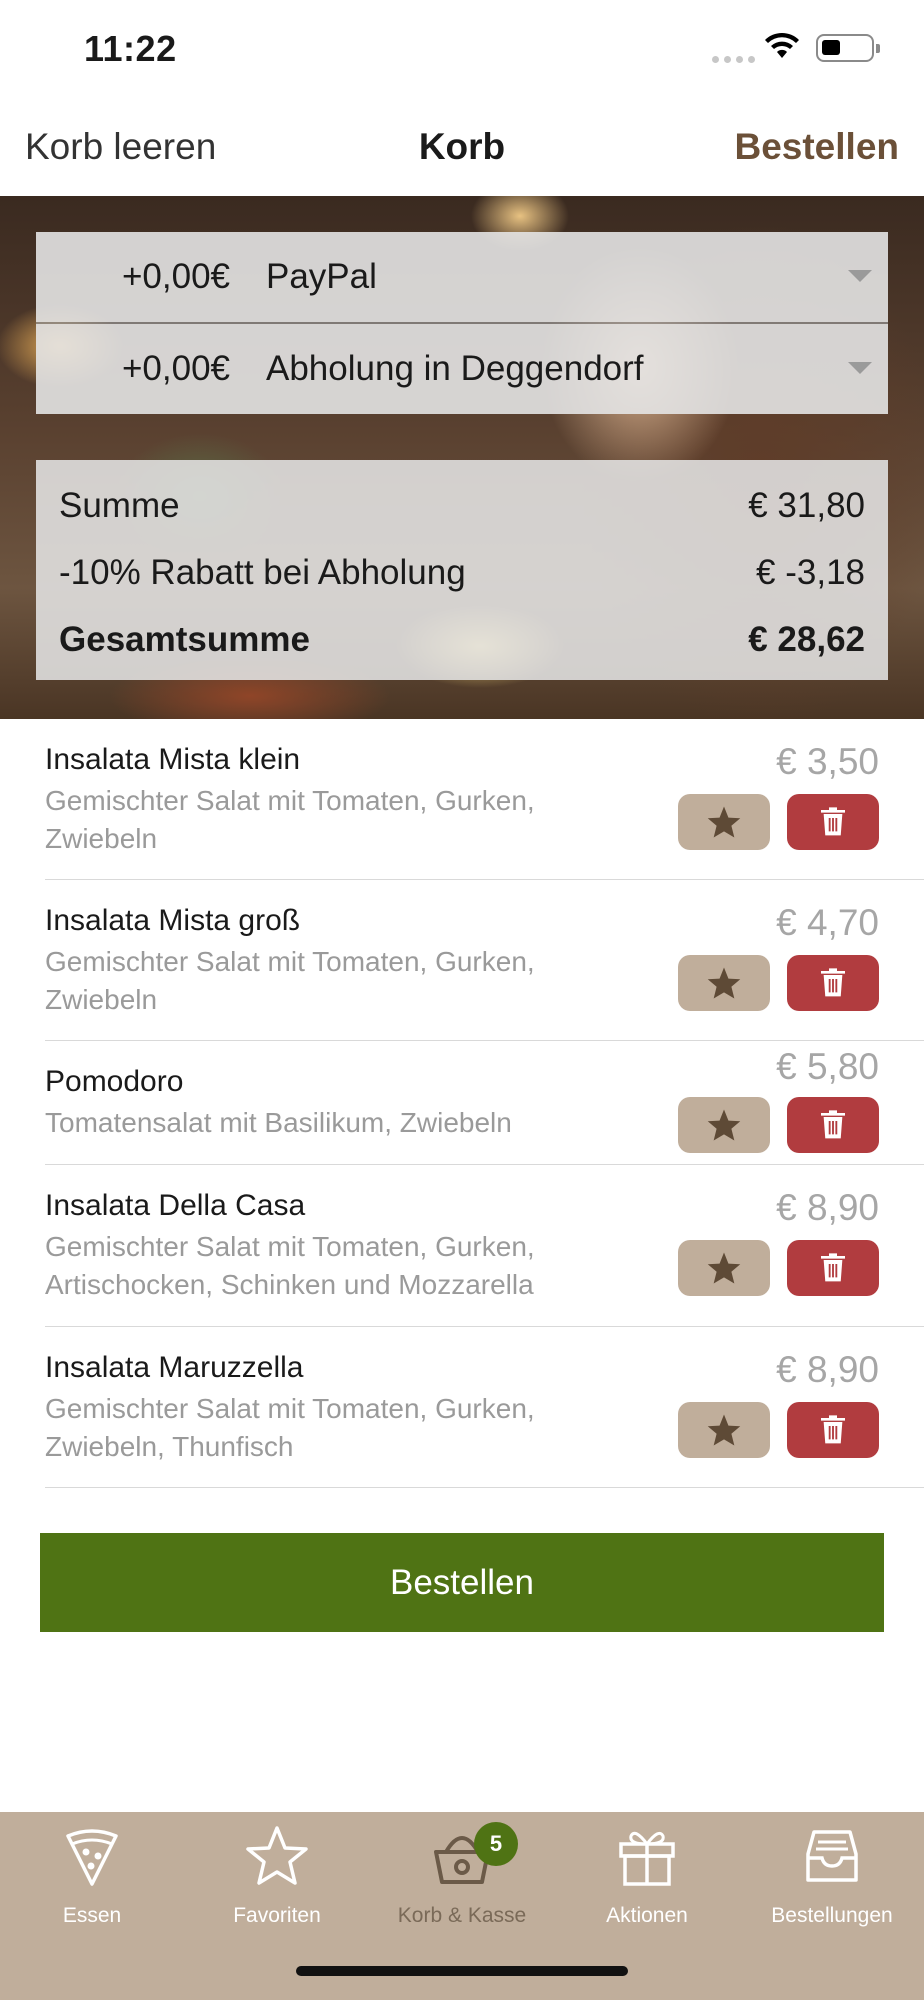  Describe the element at coordinates (827, 1066) in the screenshot. I see `item-price: € 5,80` at that location.